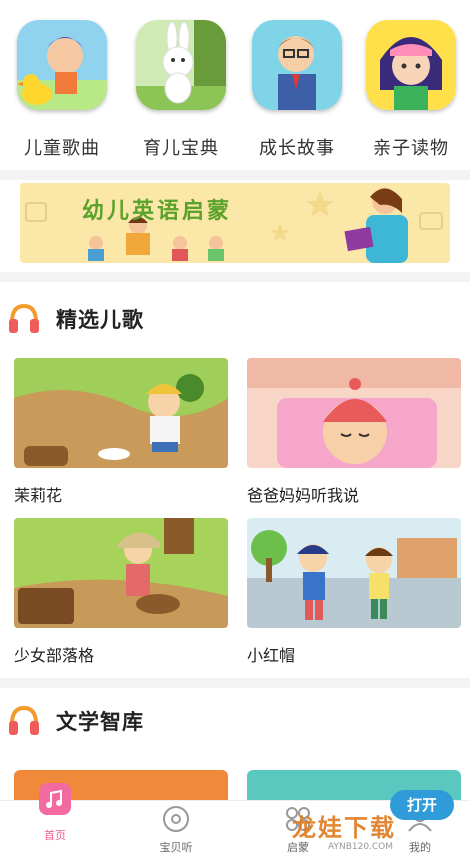 The image size is (470, 856). I want to click on song-title: 少女部落格, so click(54, 655).